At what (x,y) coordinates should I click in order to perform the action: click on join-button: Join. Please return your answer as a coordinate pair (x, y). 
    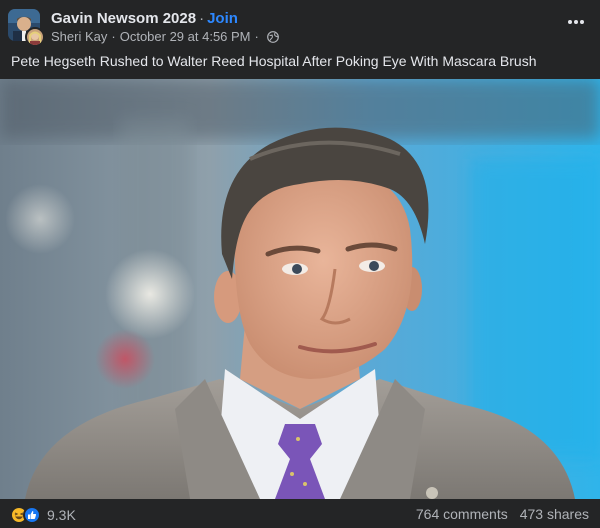
    Looking at the image, I should click on (222, 18).